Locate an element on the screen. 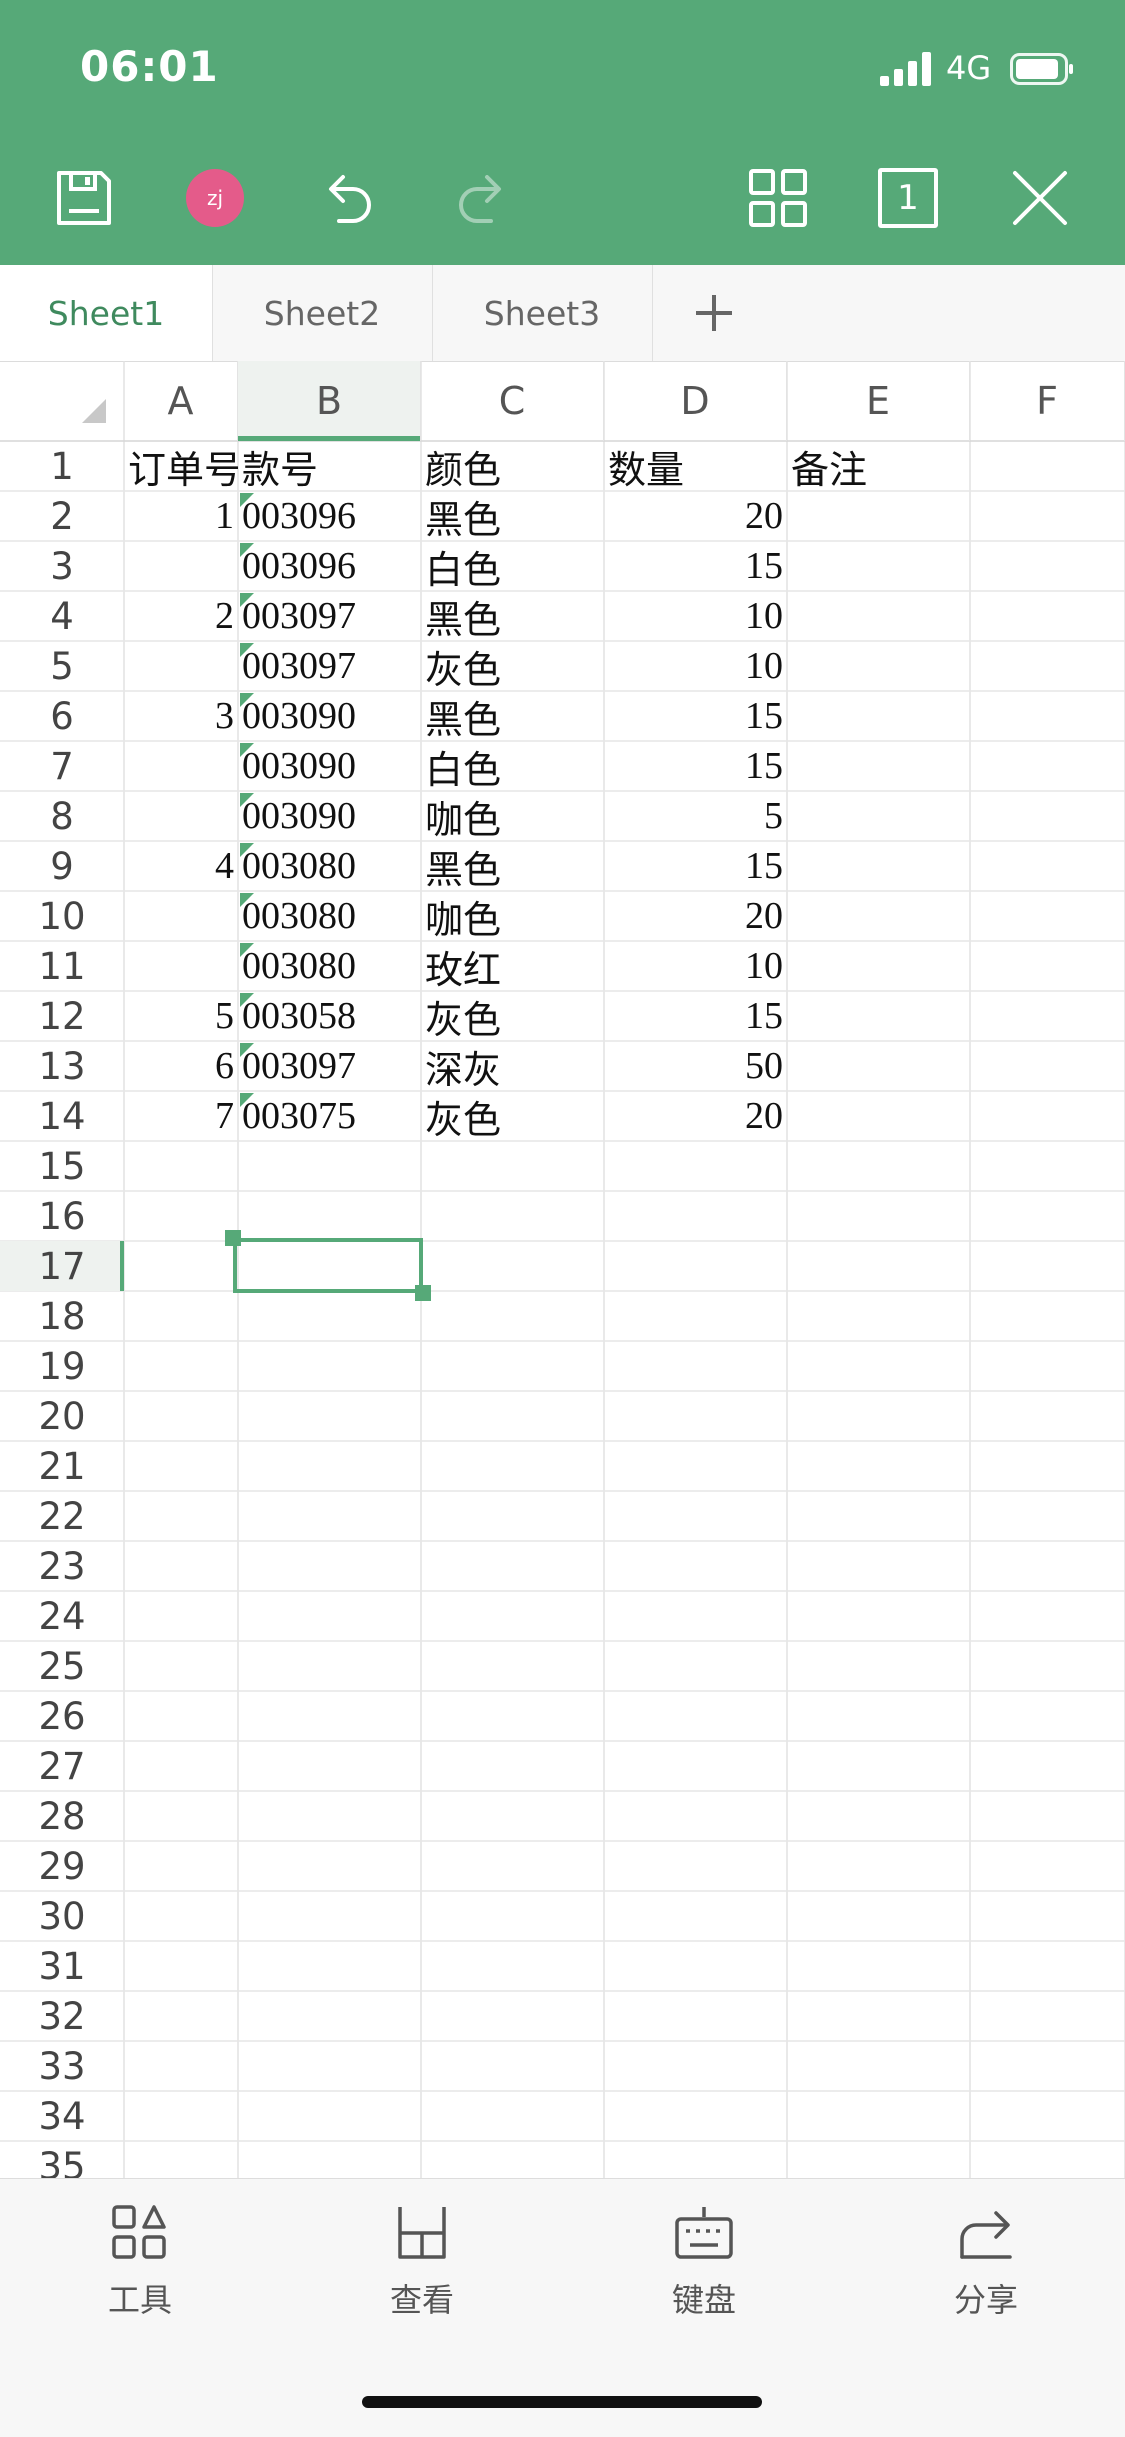 Image resolution: width=1125 pixels, height=2437 pixels. row-header: 3 is located at coordinates (62, 566).